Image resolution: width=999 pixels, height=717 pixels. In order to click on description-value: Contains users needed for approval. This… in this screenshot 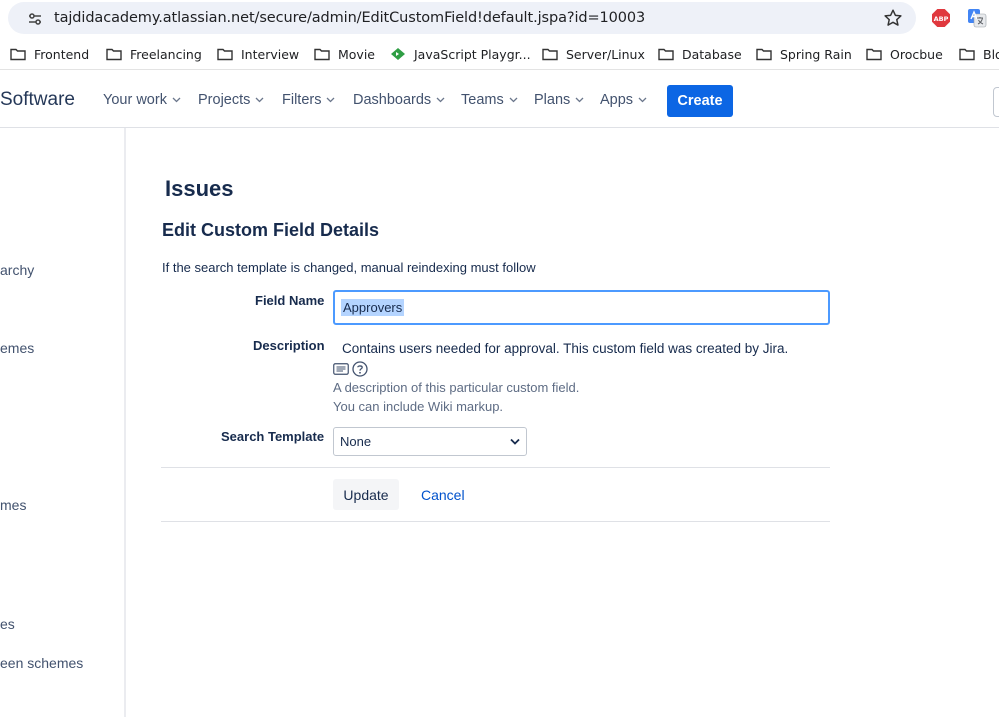, I will do `click(565, 348)`.